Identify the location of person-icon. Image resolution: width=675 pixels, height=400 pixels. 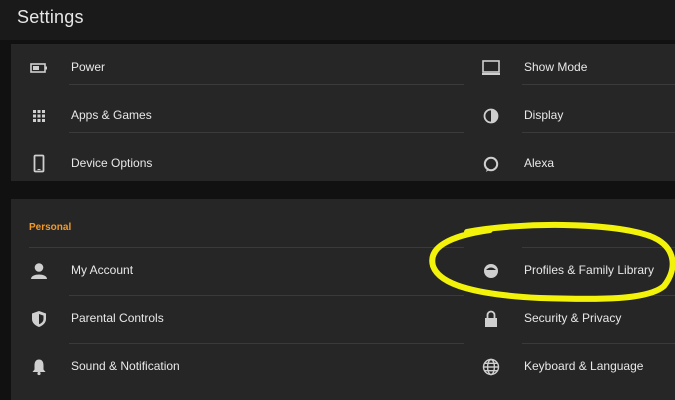
(39, 271).